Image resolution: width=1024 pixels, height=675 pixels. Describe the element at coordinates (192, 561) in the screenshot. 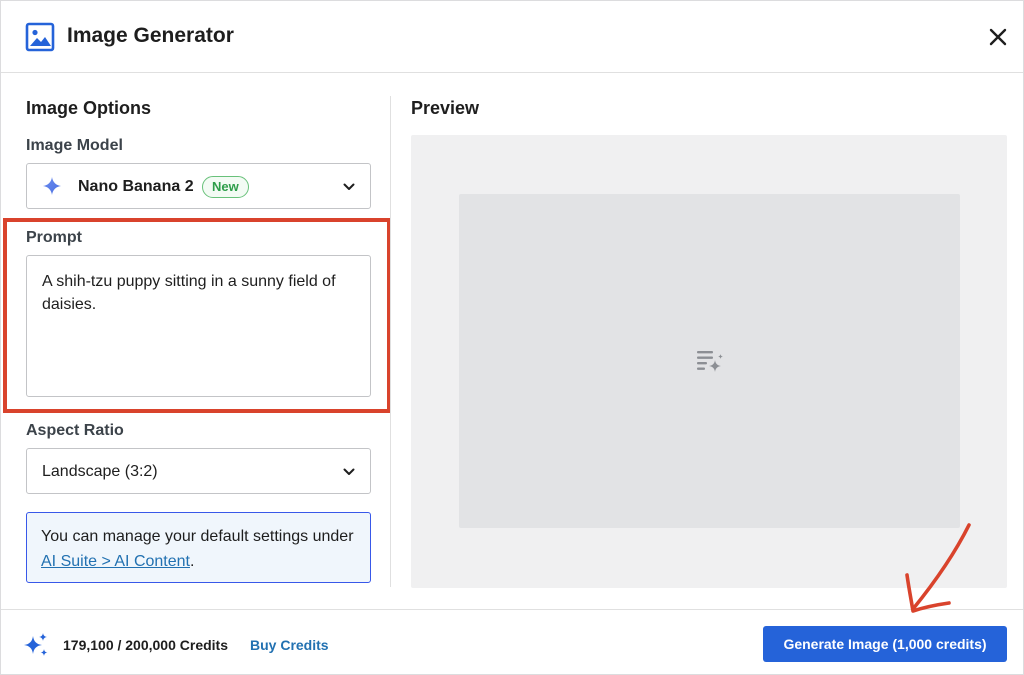

I see `info-text-end: .` at that location.